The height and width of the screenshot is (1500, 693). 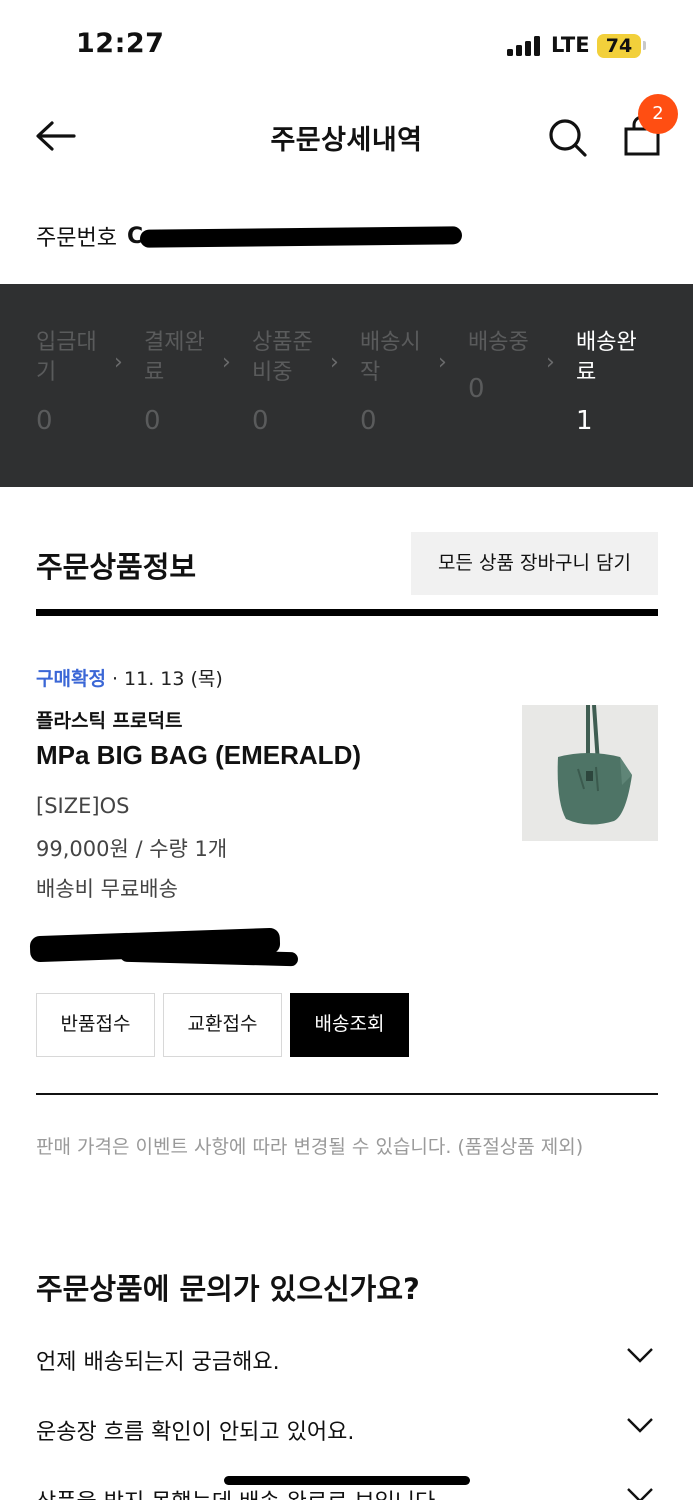 I want to click on redaction-mark, so click(x=301, y=237).